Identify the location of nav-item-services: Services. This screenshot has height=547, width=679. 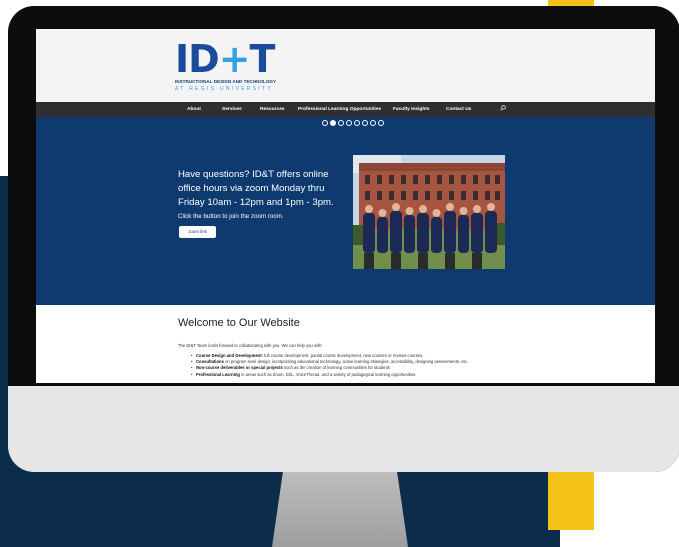
(232, 109).